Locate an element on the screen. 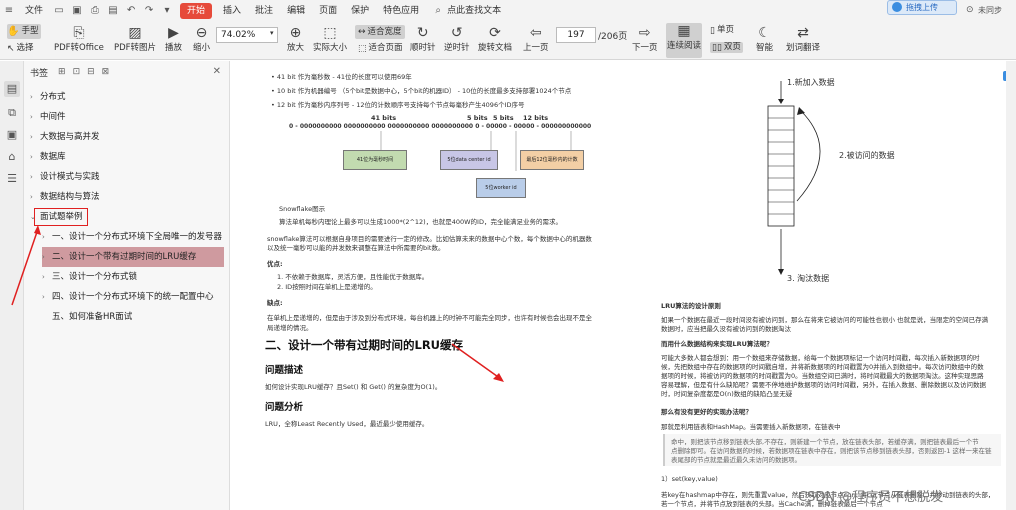 The width and height of the screenshot is (1016, 510). fit-page-button: ⬚ 适合页面 is located at coordinates (380, 48).